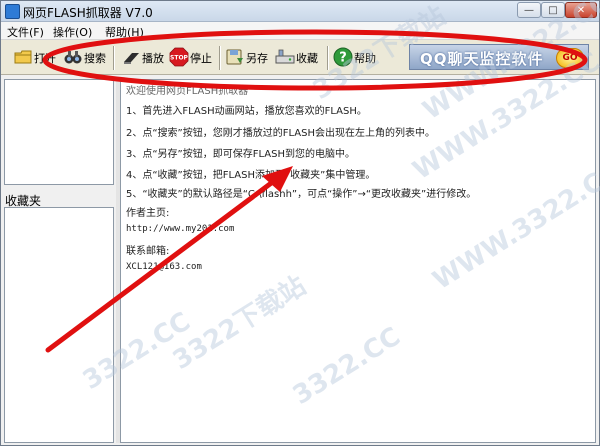  What do you see at coordinates (234, 57) in the screenshot?
I see `save-icon` at bounding box center [234, 57].